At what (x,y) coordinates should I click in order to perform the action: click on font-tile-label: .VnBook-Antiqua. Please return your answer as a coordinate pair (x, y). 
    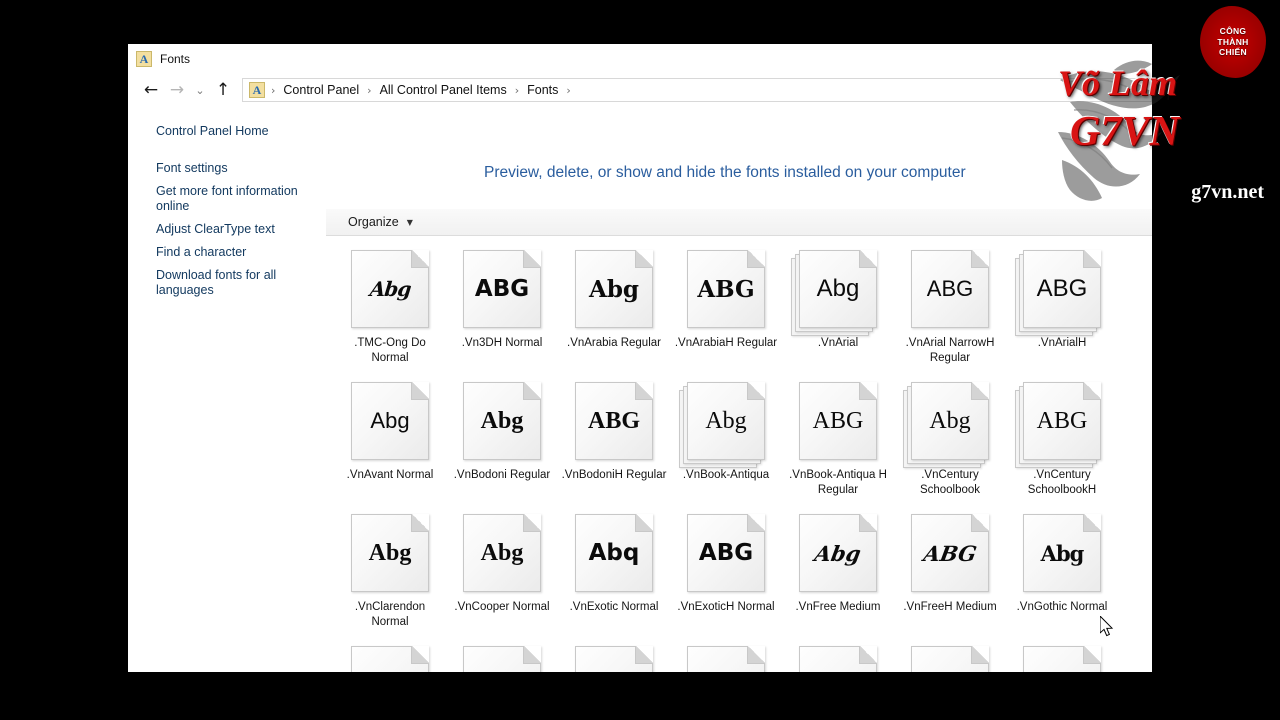
    Looking at the image, I should click on (726, 475).